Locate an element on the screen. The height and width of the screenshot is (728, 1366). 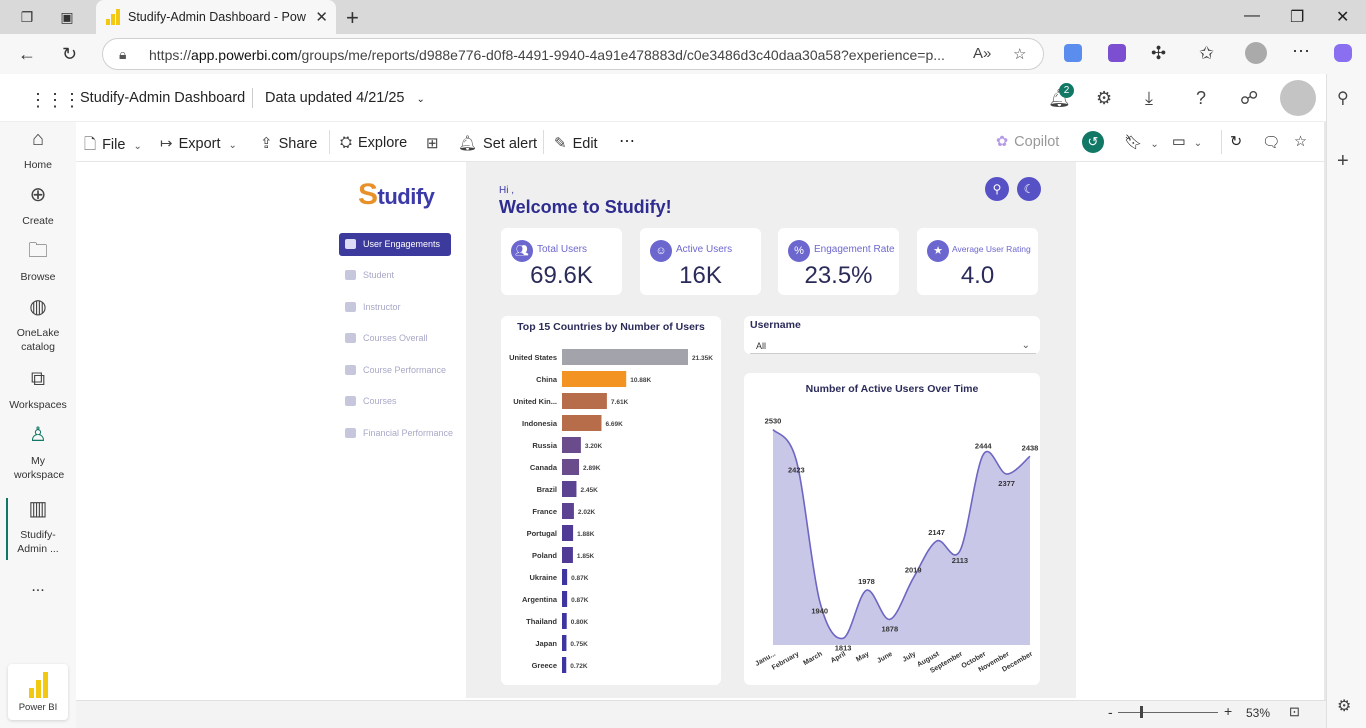
sidebar-settings-icon: ⚙ is located at coordinates (1344, 706).